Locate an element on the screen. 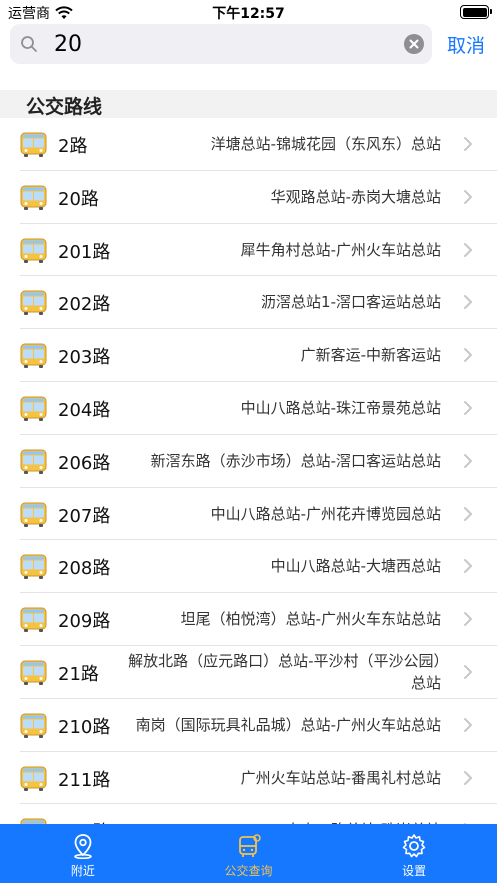  route-name: 204路 is located at coordinates (84, 410).